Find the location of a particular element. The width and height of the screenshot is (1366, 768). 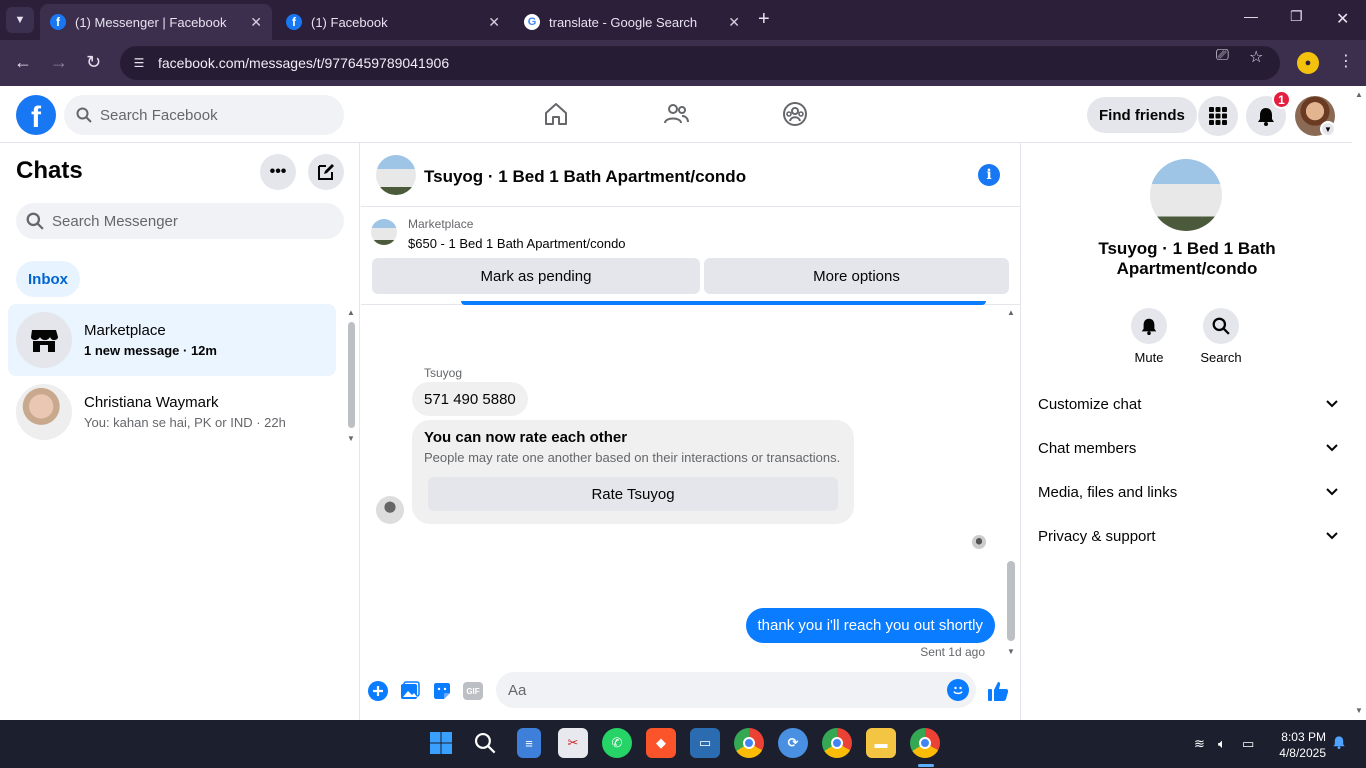

conversation-scrollbar: ▲ ▼ is located at coordinates (1011, 483).